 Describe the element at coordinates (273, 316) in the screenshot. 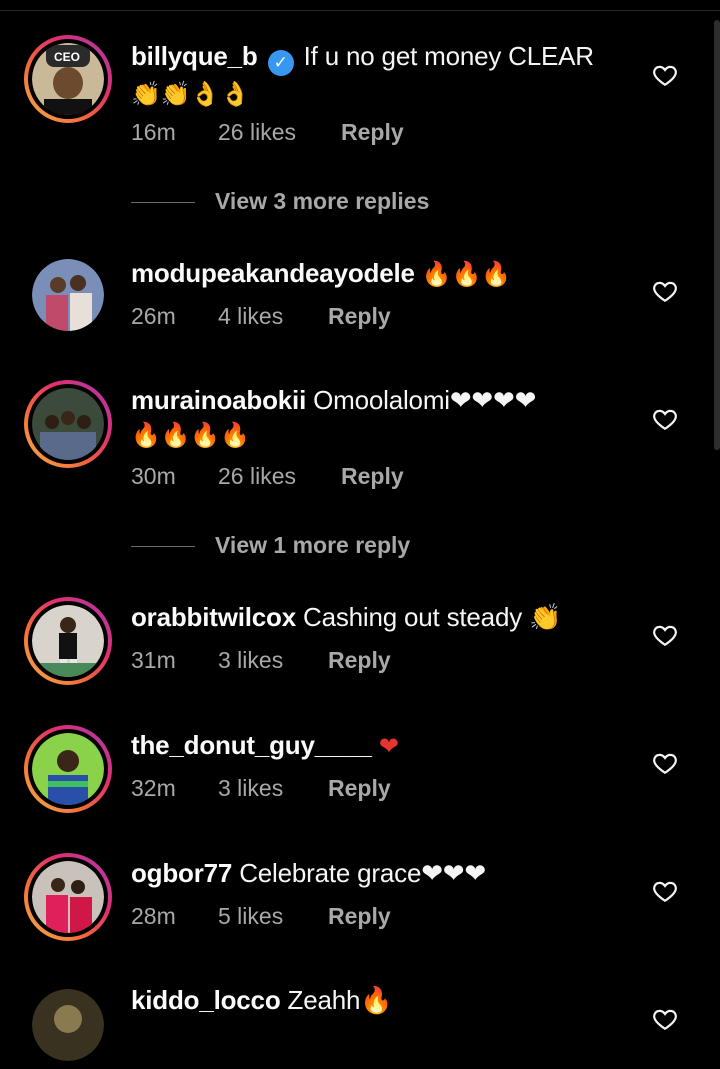

I see `like-count: 4 likes` at that location.